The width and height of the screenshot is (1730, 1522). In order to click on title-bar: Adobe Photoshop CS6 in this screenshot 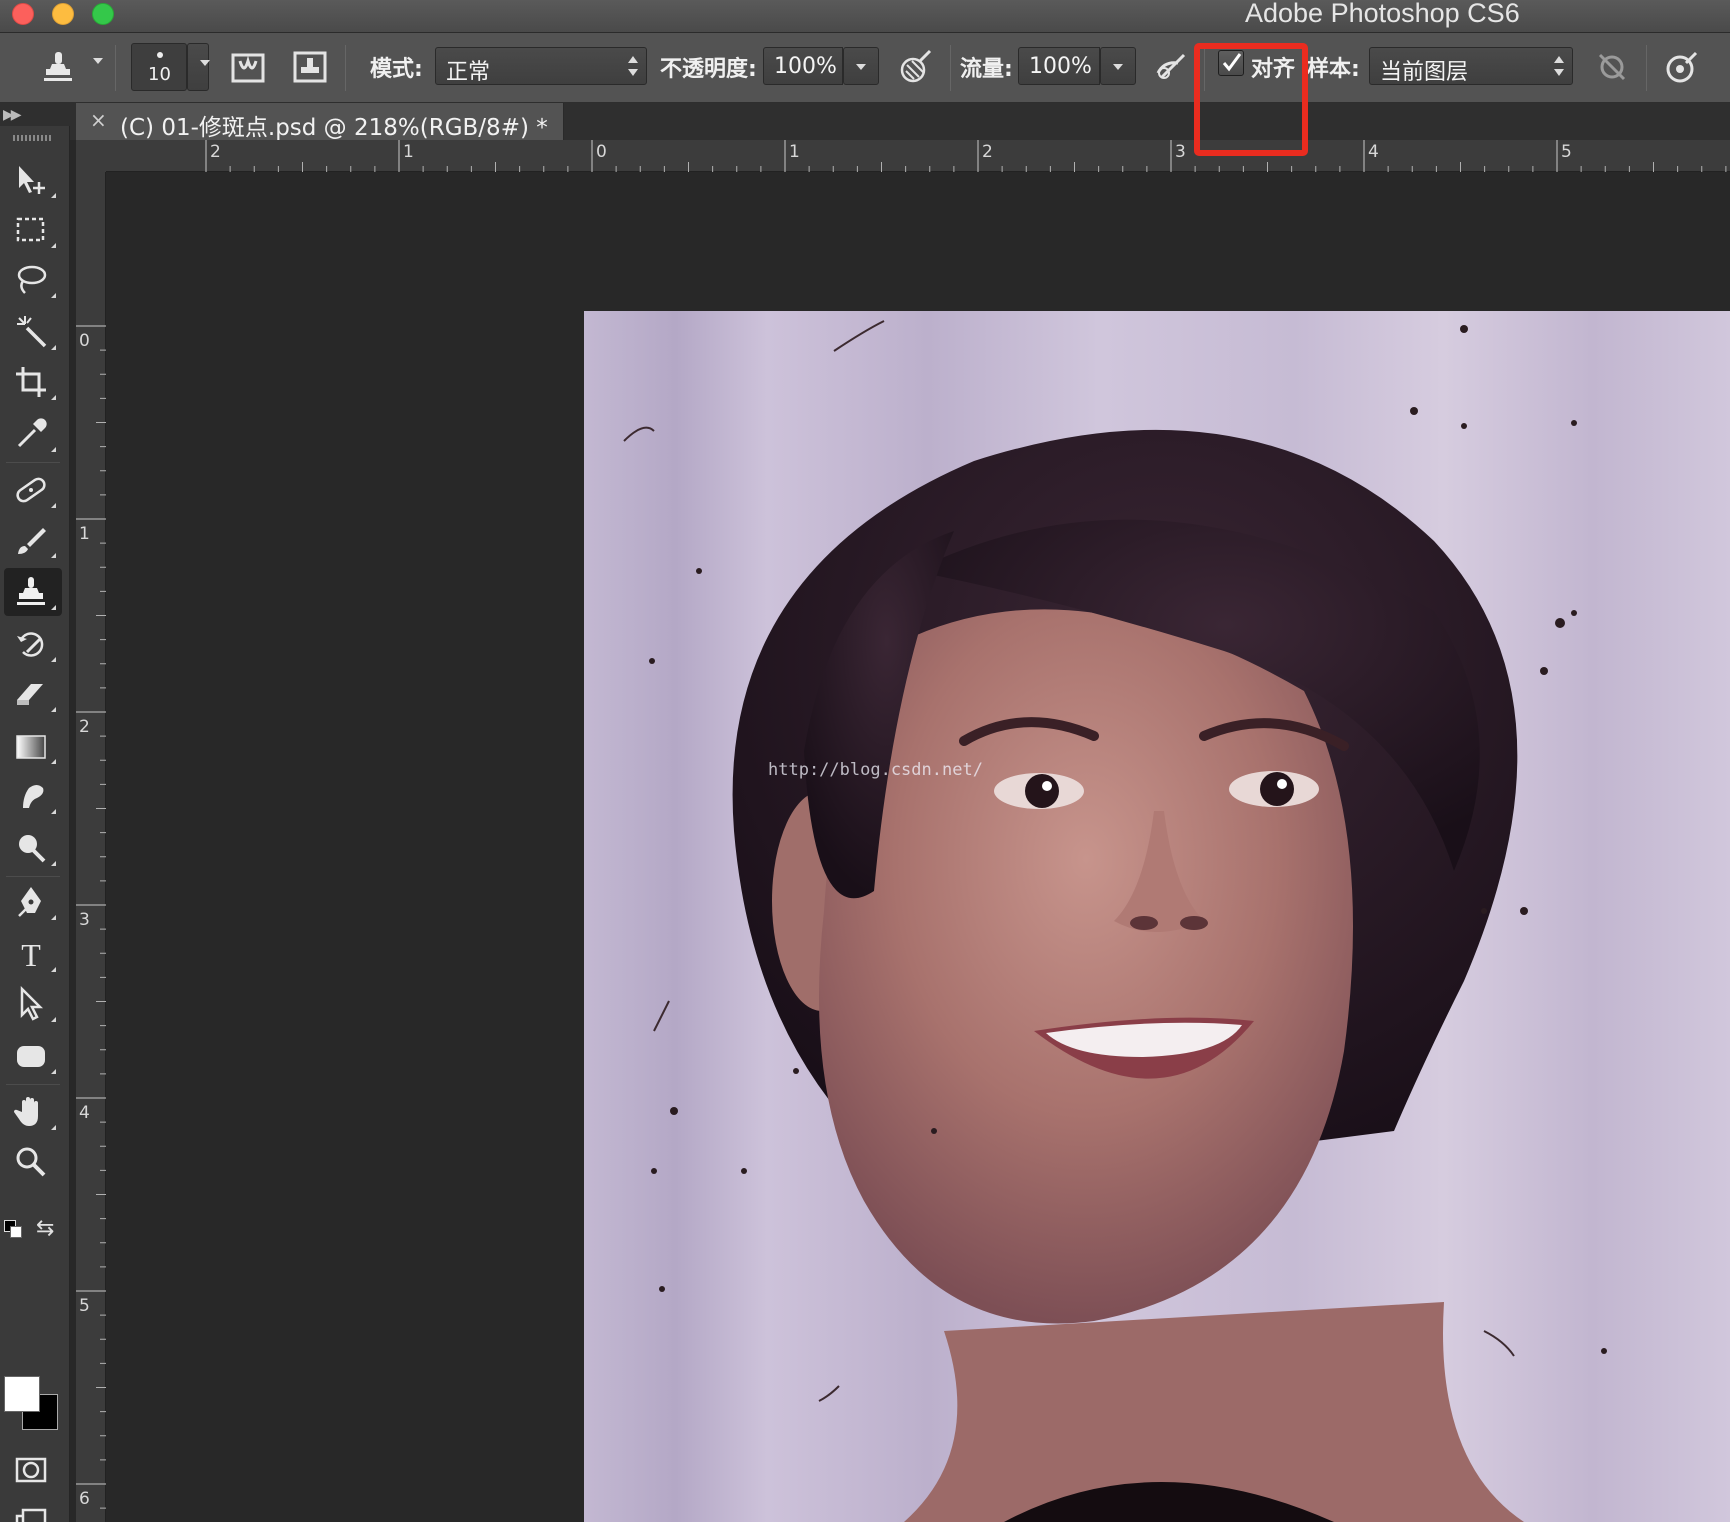, I will do `click(865, 16)`.